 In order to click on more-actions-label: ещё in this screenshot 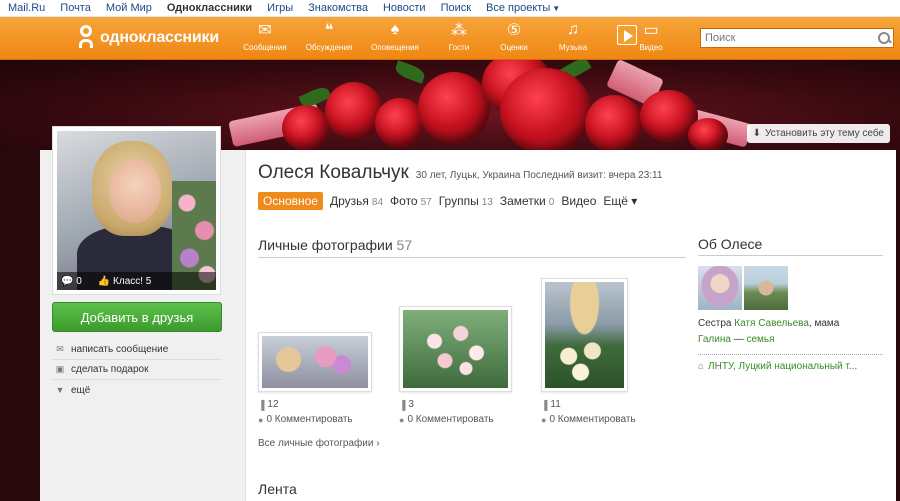, I will do `click(81, 390)`.